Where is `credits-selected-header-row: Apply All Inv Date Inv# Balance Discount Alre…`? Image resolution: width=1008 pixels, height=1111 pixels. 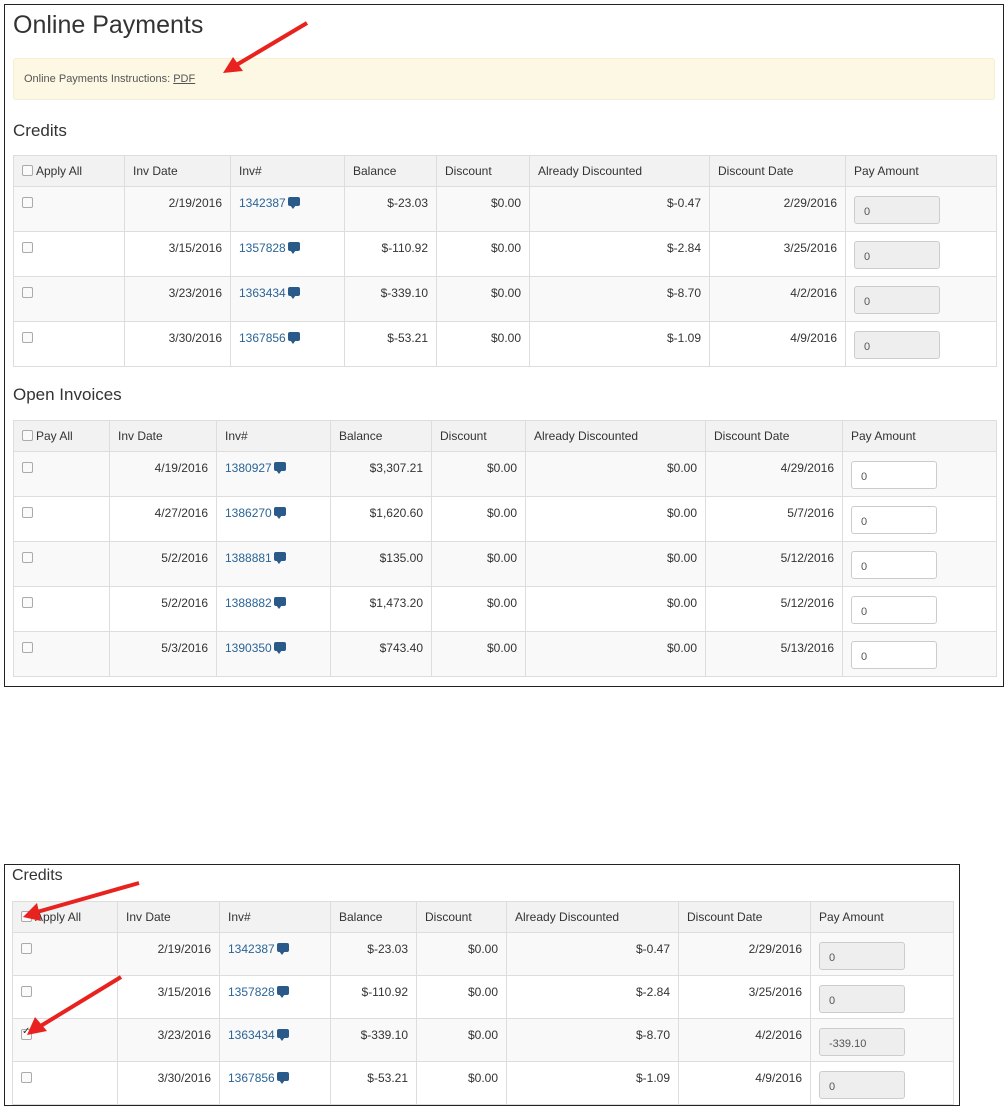
credits-selected-header-row: Apply All Inv Date Inv# Balance Discount Alre… is located at coordinates (483, 917).